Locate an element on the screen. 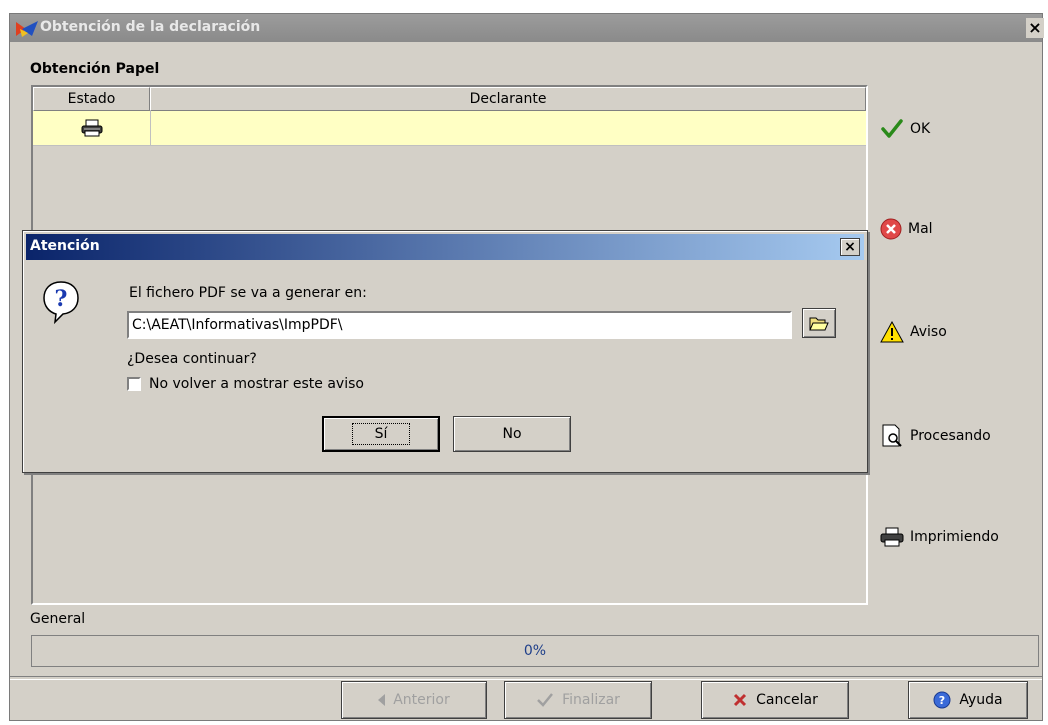  open-folder-icon is located at coordinates (819, 324).